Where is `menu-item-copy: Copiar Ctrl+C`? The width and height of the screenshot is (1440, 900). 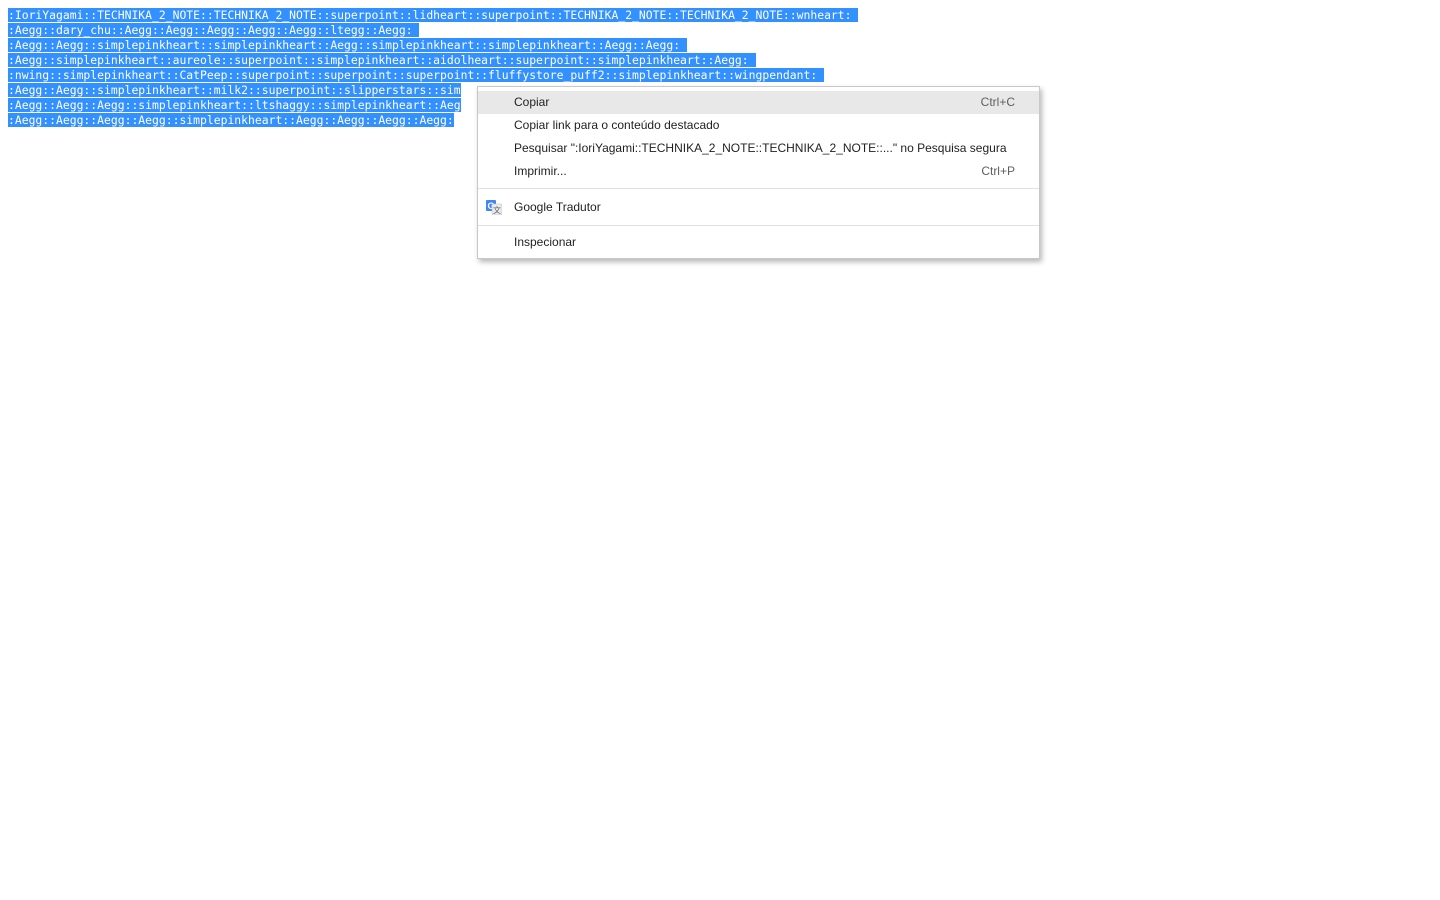
menu-item-copy: Copiar Ctrl+C is located at coordinates (758, 102).